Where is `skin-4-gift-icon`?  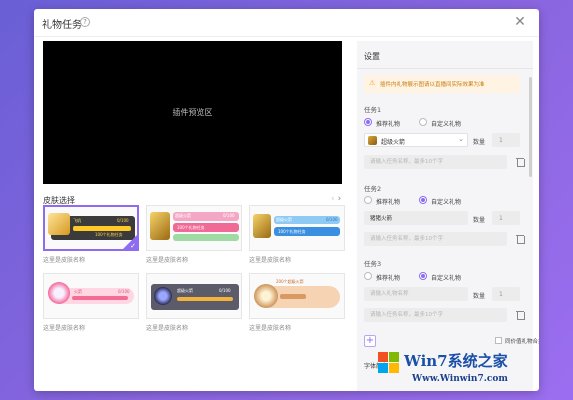 skin-4-gift-icon is located at coordinates (59, 293).